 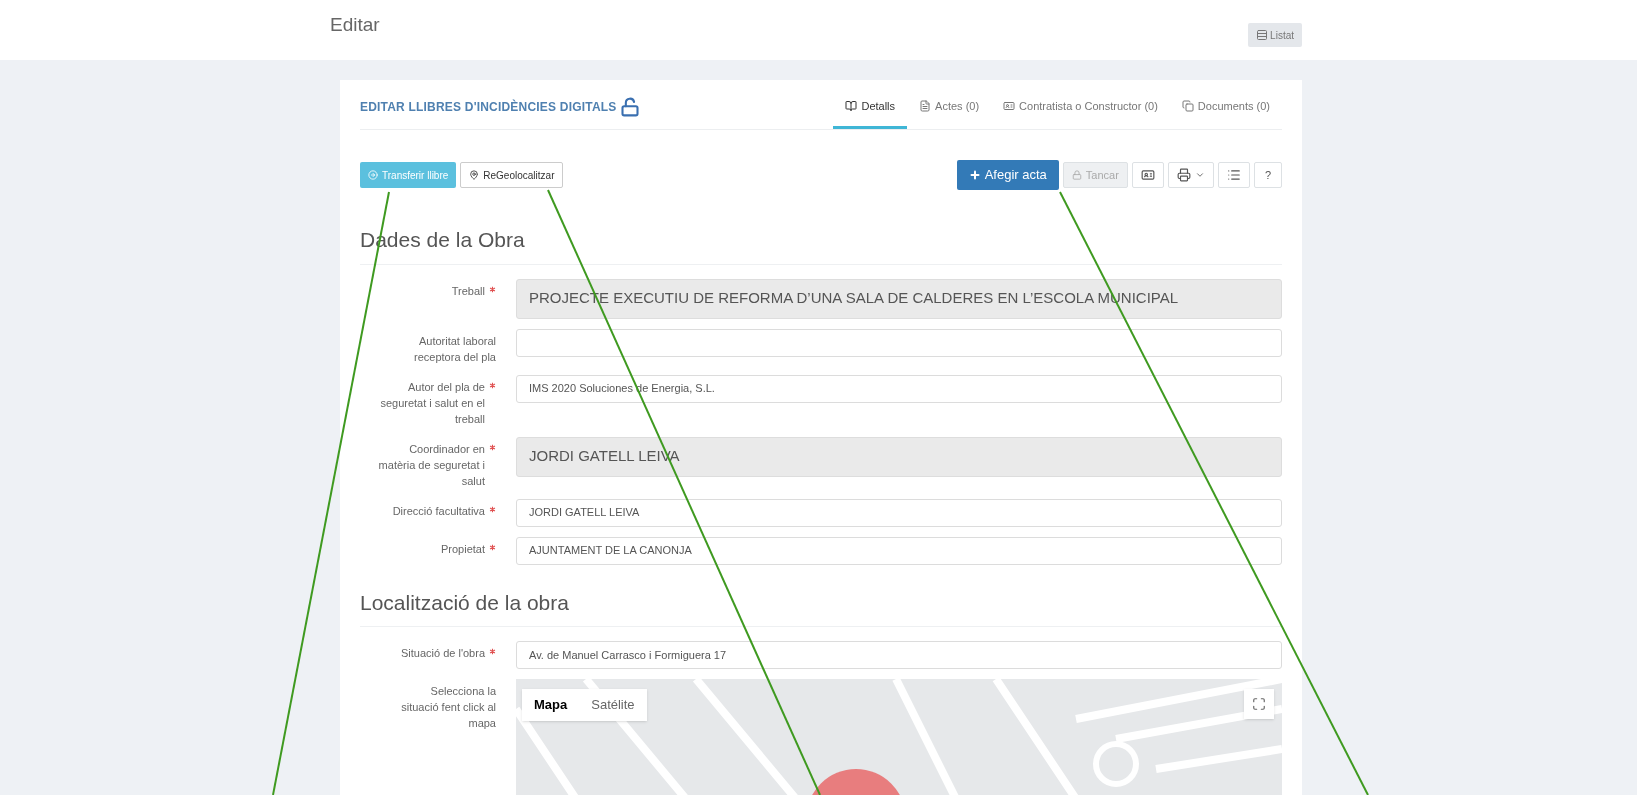 I want to click on field-label: Treball, so click(x=468, y=291).